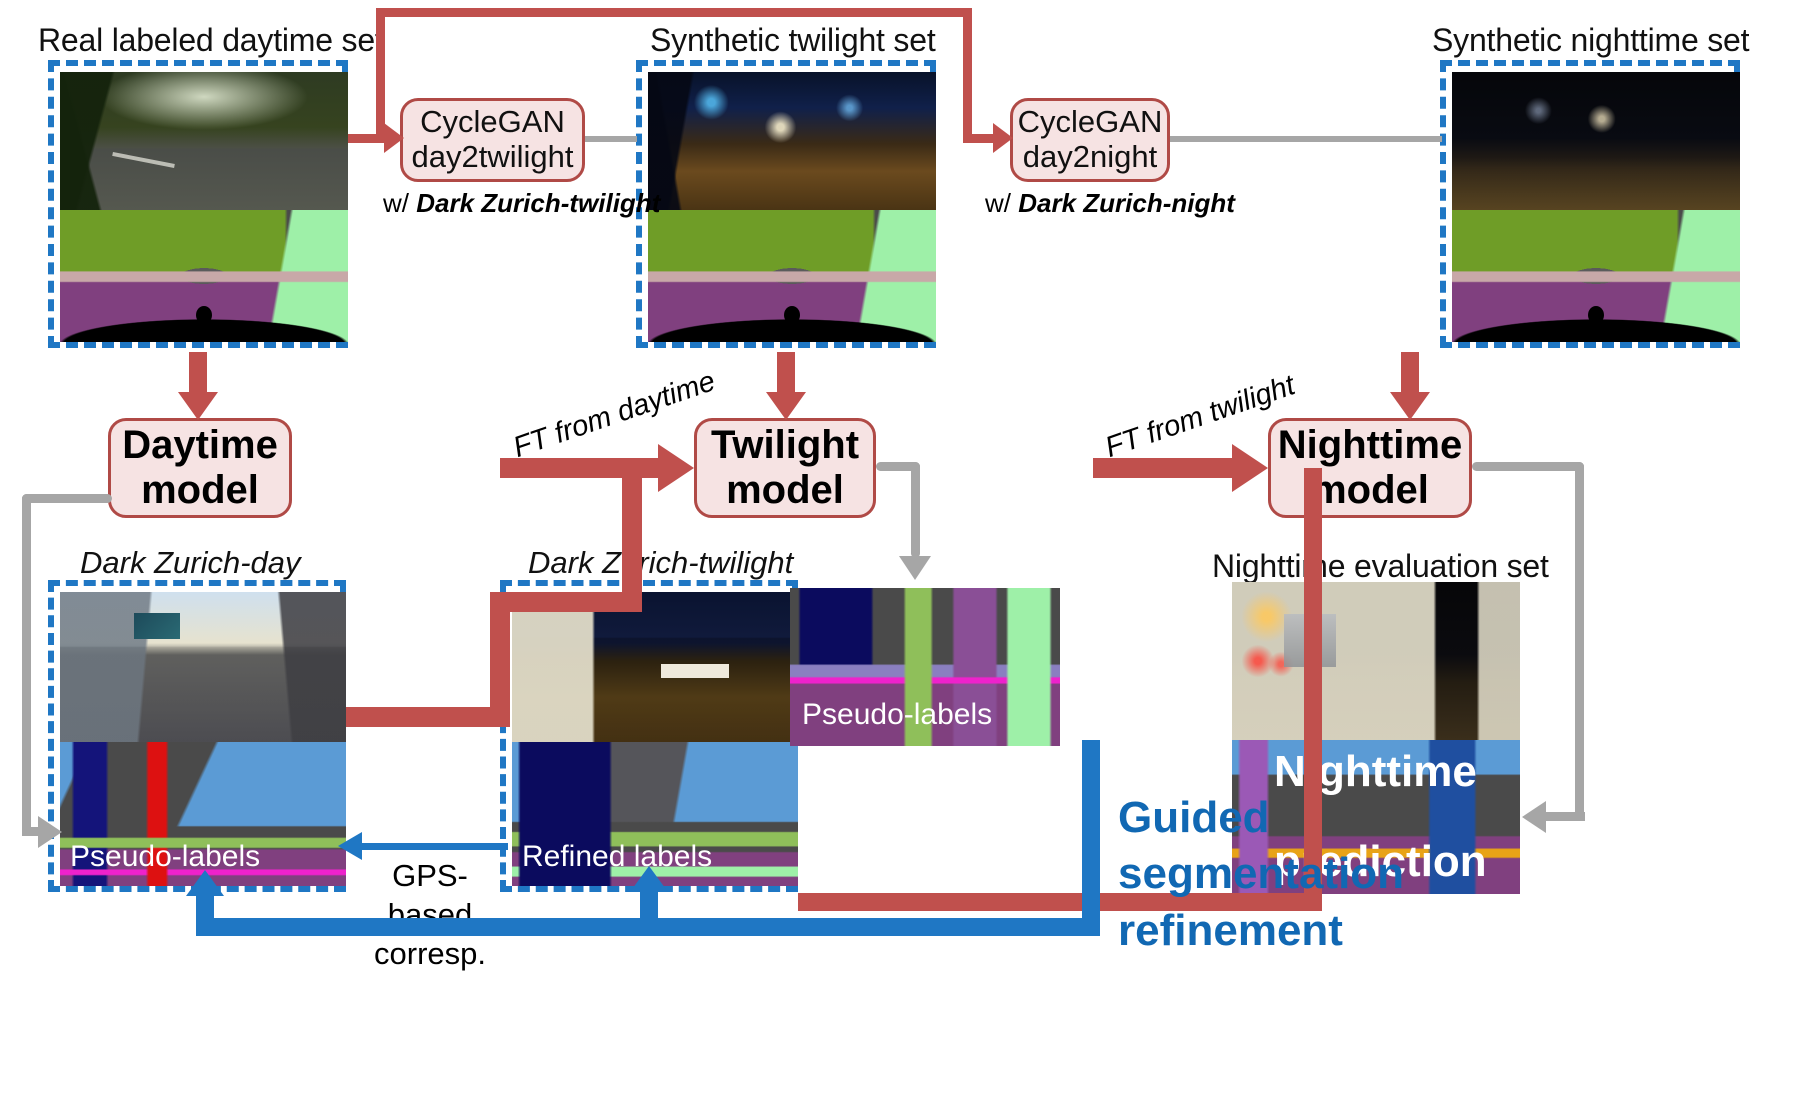  Describe the element at coordinates (967, 71) in the screenshot. I see `edge-day-to-gan2-vert-right` at that location.